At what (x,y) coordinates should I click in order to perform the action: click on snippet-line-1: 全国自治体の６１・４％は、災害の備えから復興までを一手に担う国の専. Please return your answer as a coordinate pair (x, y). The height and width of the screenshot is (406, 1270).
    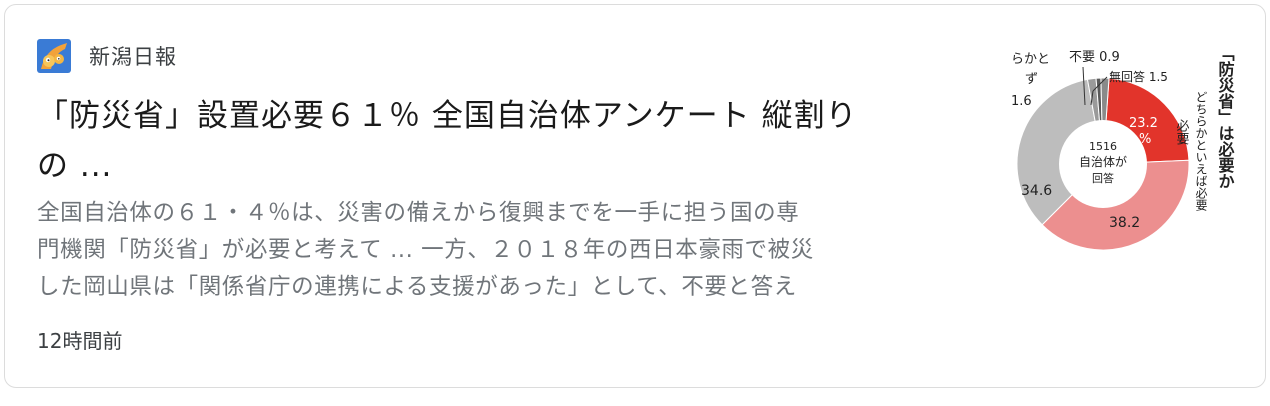
    Looking at the image, I should click on (418, 213).